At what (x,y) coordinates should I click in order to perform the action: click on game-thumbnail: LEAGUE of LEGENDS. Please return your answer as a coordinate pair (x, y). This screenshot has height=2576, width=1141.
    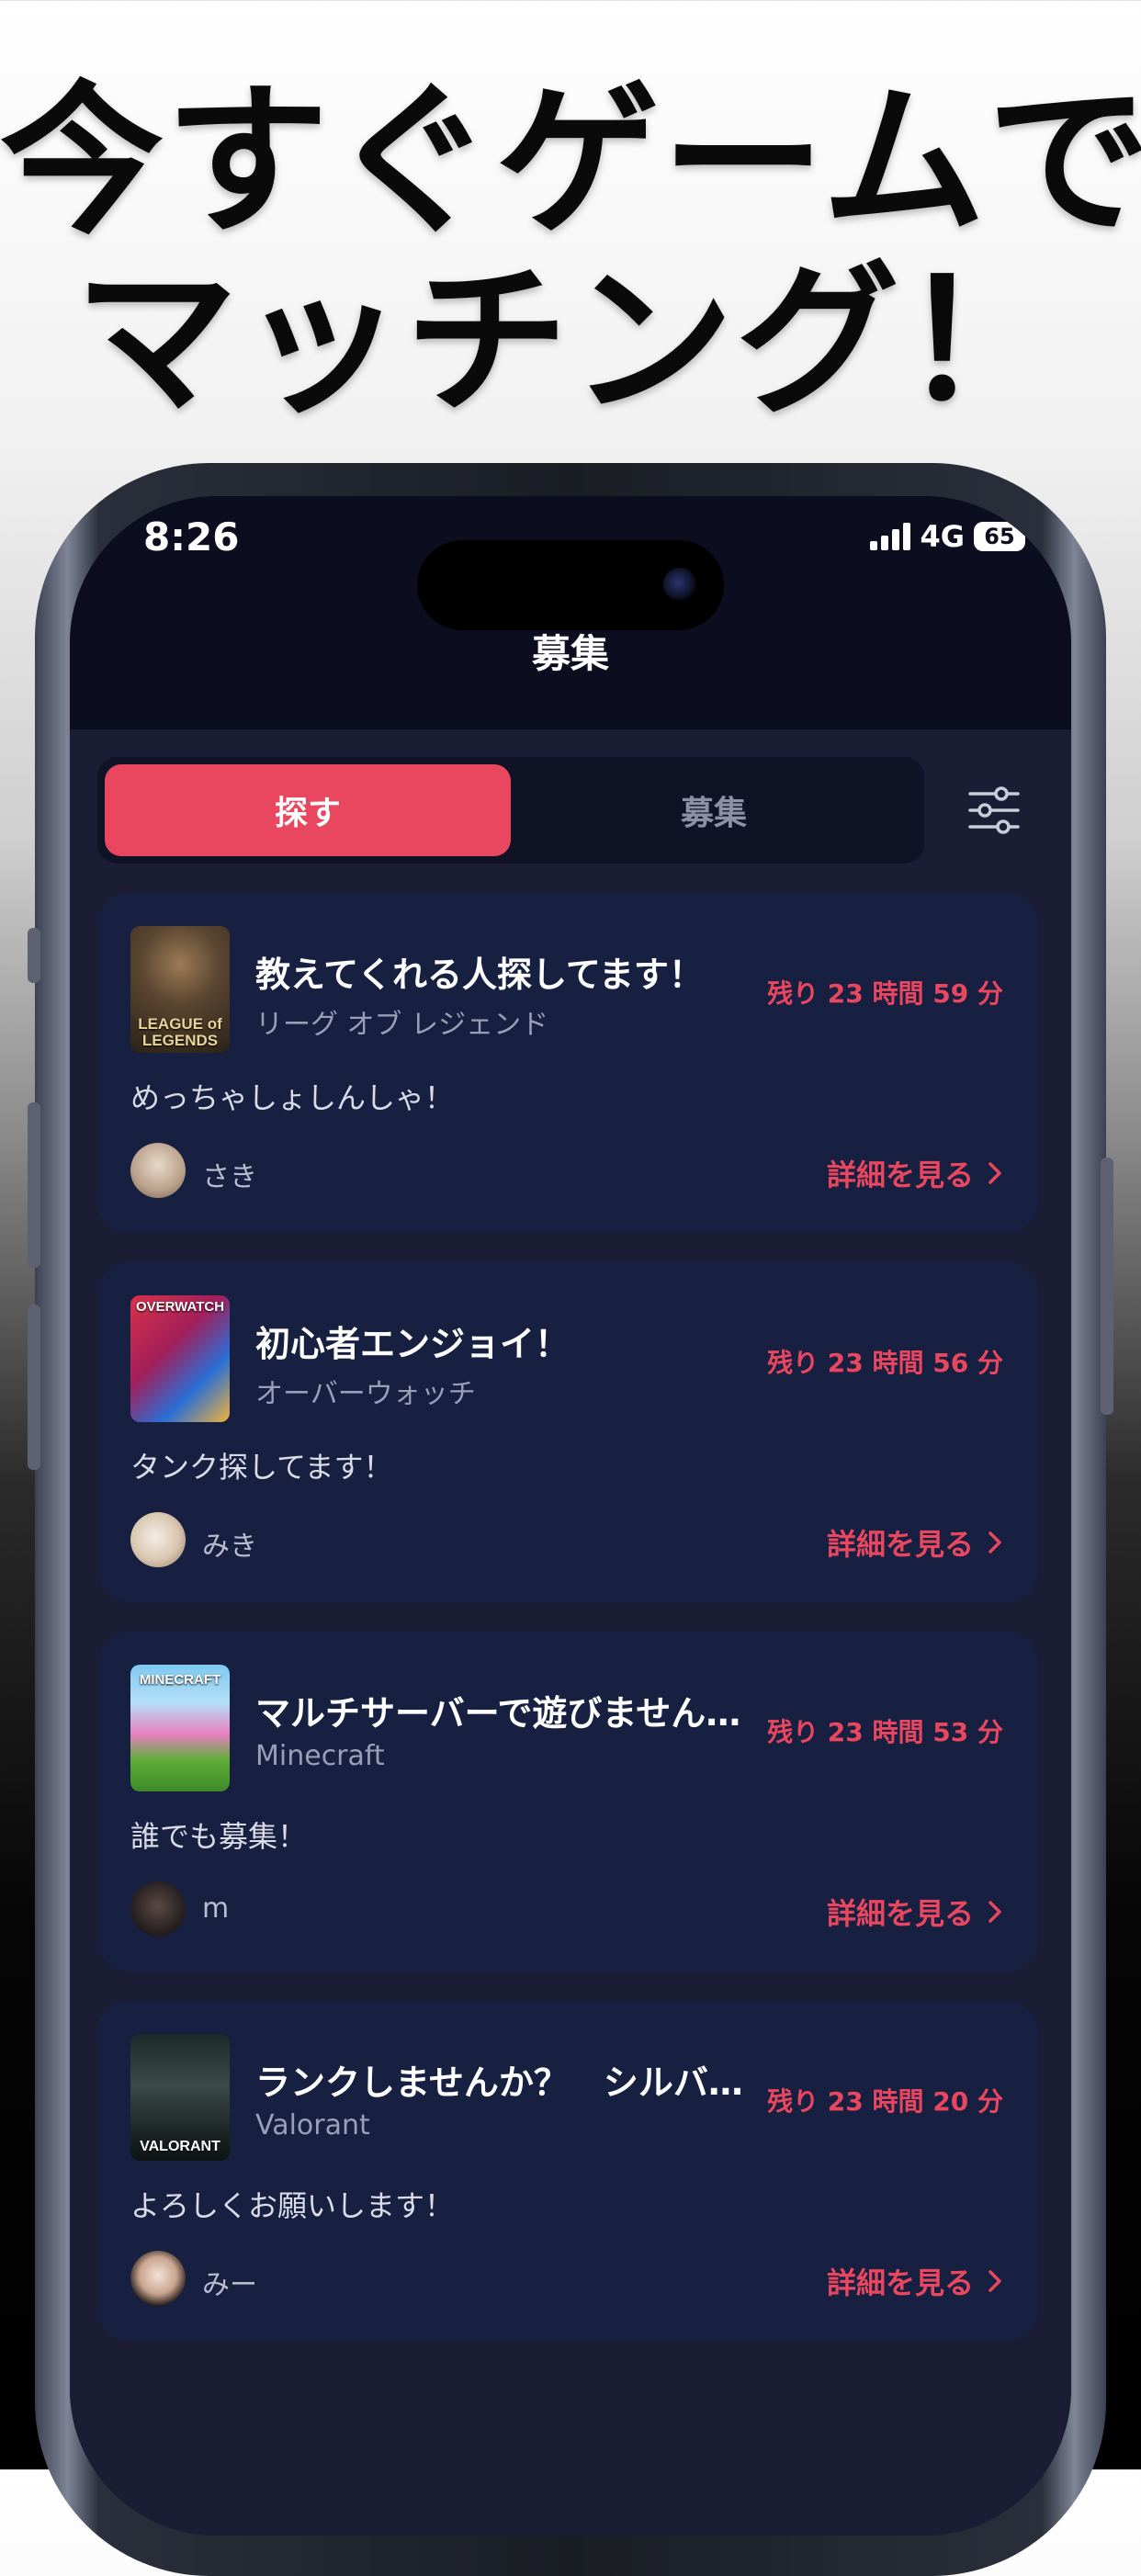
    Looking at the image, I should click on (180, 989).